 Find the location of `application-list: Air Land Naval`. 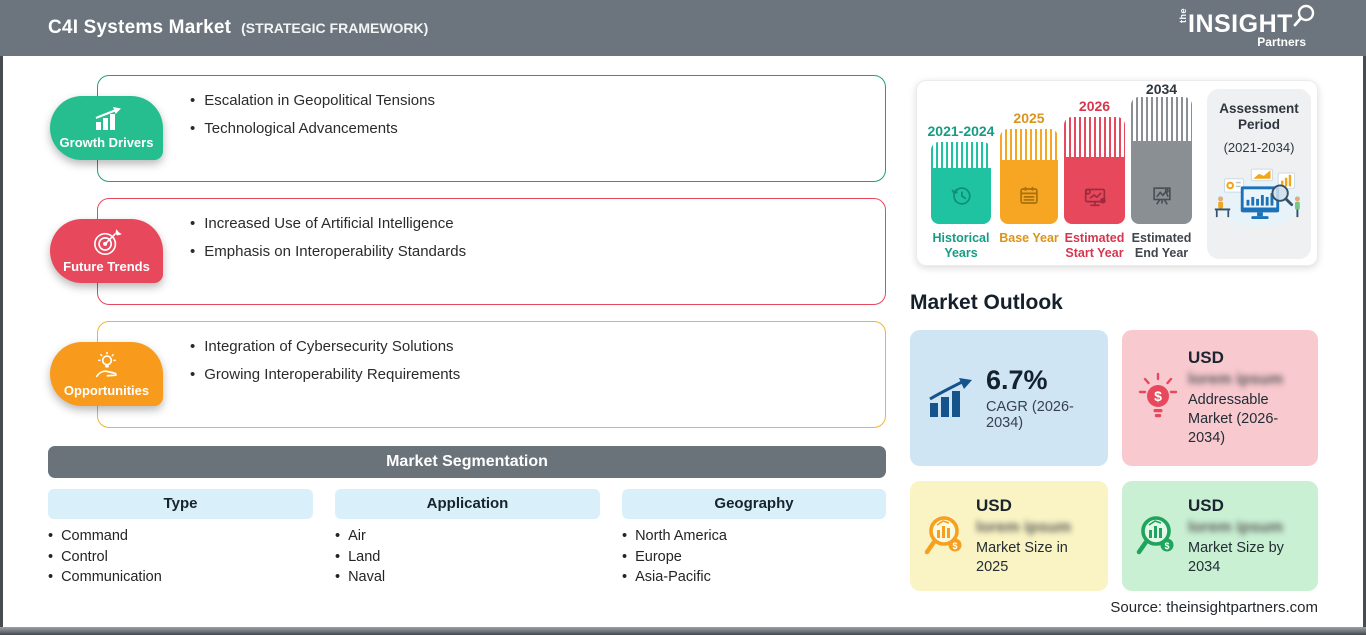

application-list: Air Land Naval is located at coordinates (467, 557).